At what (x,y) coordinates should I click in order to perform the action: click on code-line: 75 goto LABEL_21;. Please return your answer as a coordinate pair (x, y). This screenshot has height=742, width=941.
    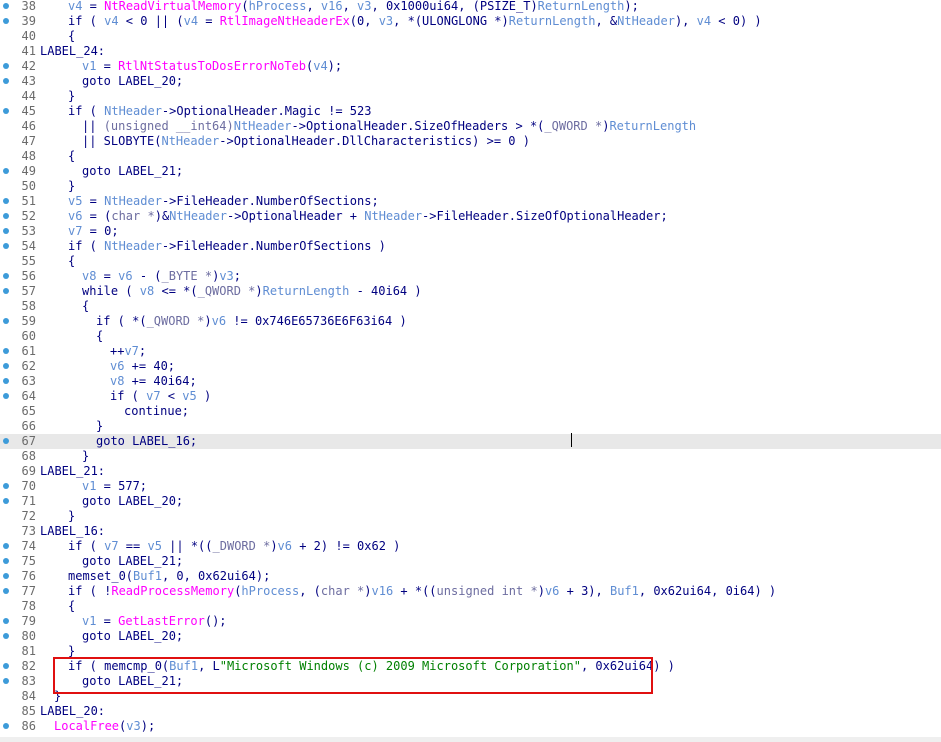
    Looking at the image, I should click on (470, 561).